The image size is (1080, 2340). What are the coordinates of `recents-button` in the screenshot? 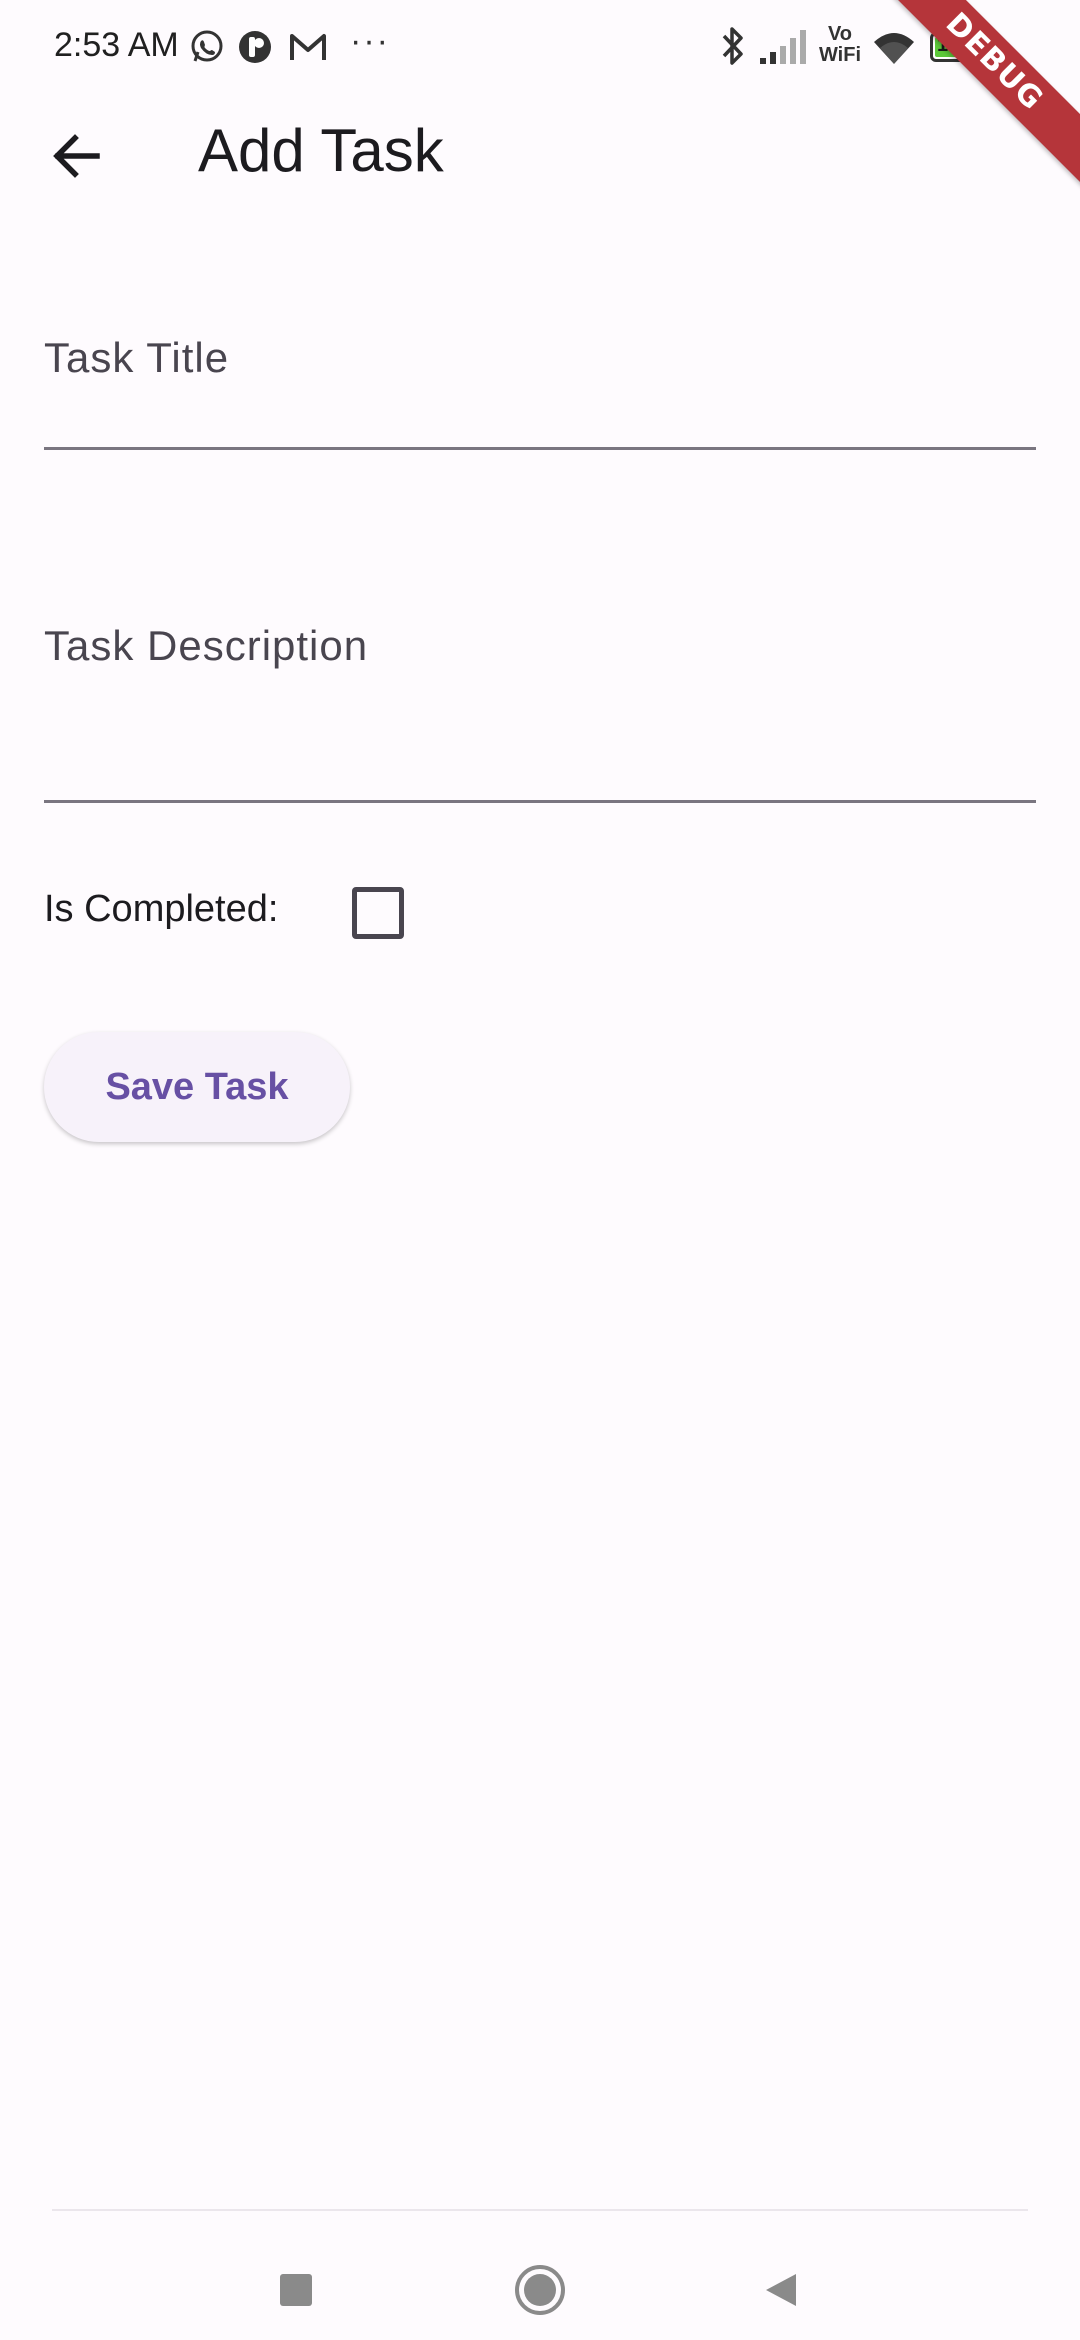 It's located at (296, 2290).